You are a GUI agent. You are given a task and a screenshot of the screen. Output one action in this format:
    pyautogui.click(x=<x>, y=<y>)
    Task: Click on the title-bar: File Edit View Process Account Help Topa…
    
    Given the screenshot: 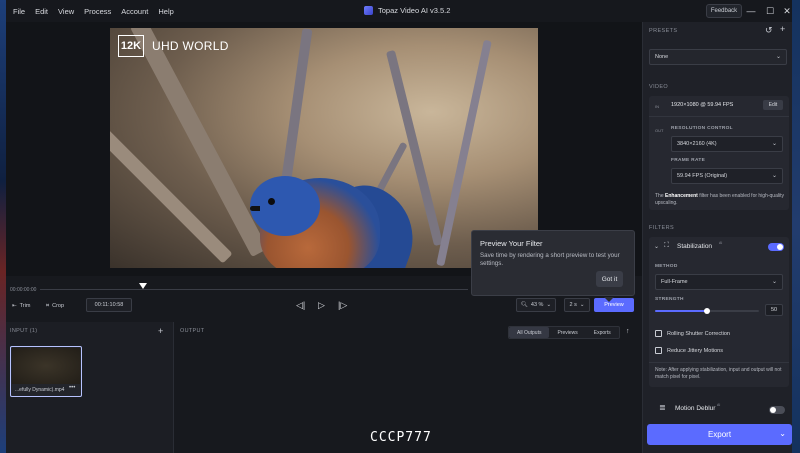 What is the action you would take?
    pyautogui.click(x=399, y=11)
    